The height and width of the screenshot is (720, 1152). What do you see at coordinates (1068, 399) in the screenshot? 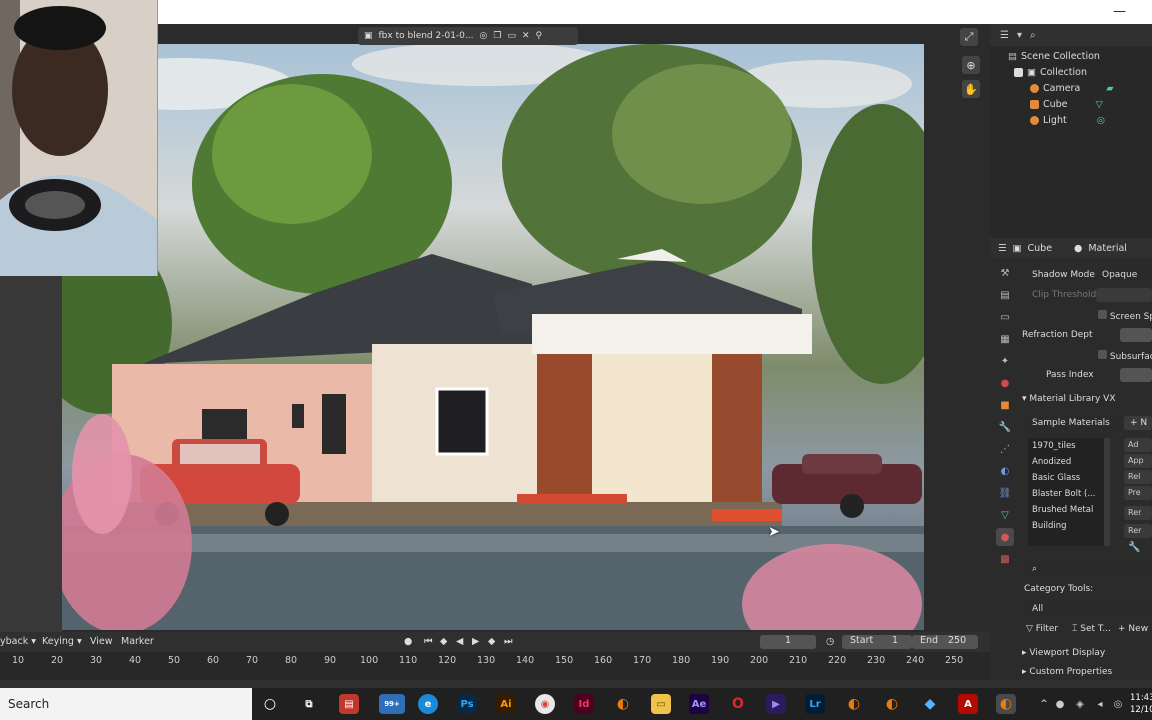
I see `material-library-section: ▾ Material Library VX` at bounding box center [1068, 399].